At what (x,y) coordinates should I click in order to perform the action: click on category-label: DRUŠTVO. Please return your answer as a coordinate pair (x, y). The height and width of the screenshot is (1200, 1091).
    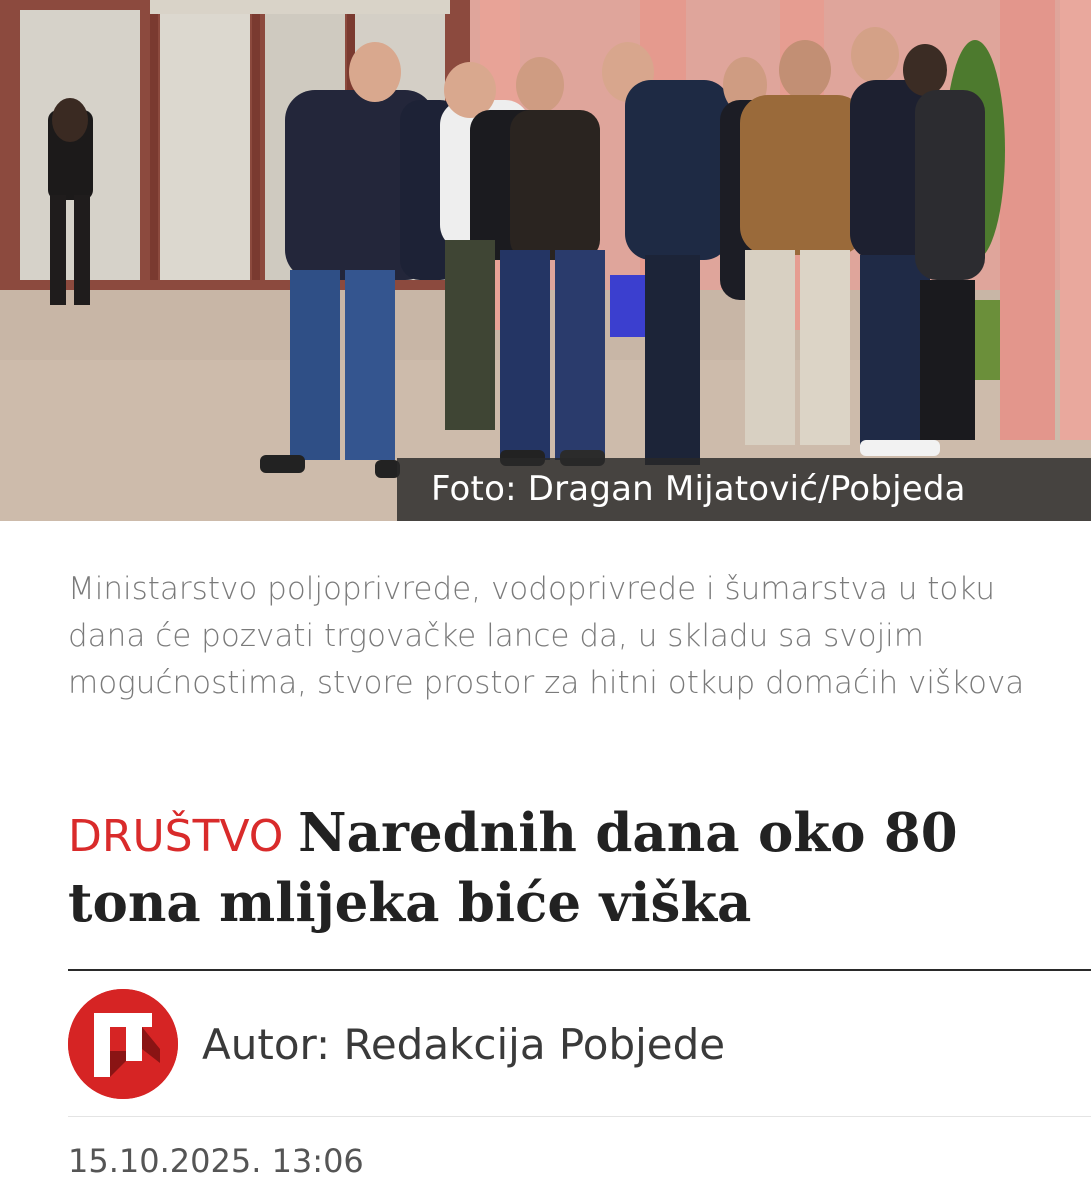
    Looking at the image, I should click on (175, 836).